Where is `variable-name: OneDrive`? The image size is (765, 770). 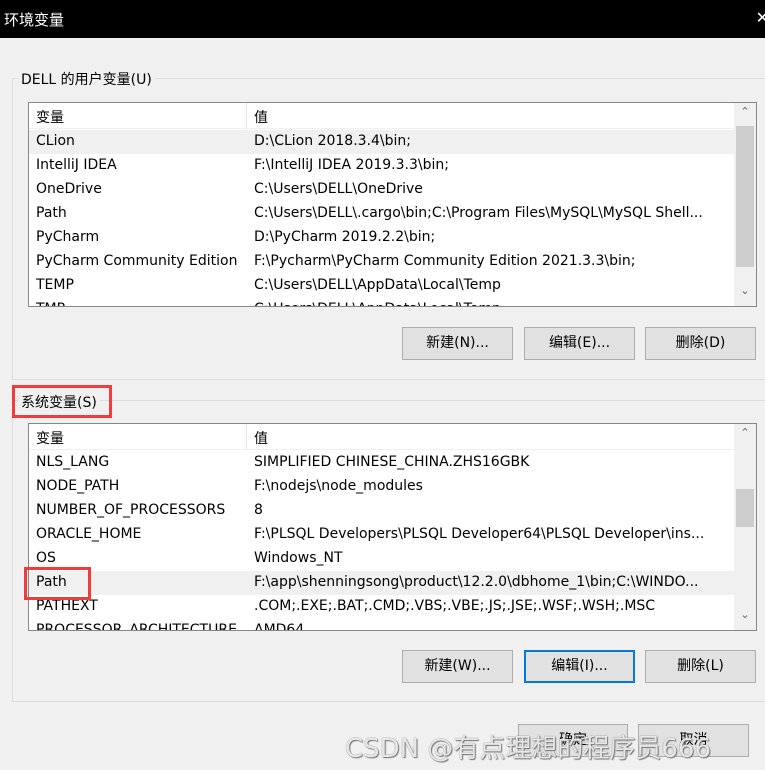
variable-name: OneDrive is located at coordinates (69, 189).